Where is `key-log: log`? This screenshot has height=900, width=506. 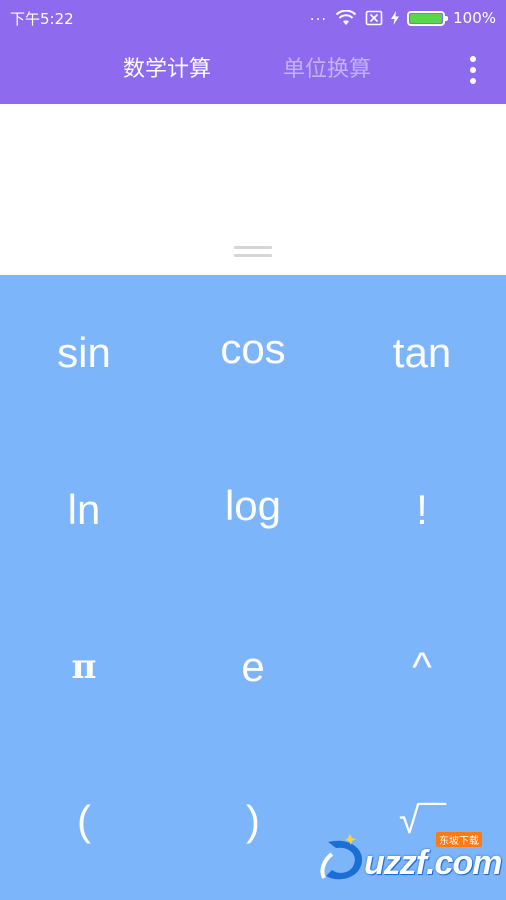 key-log: log is located at coordinates (253, 506).